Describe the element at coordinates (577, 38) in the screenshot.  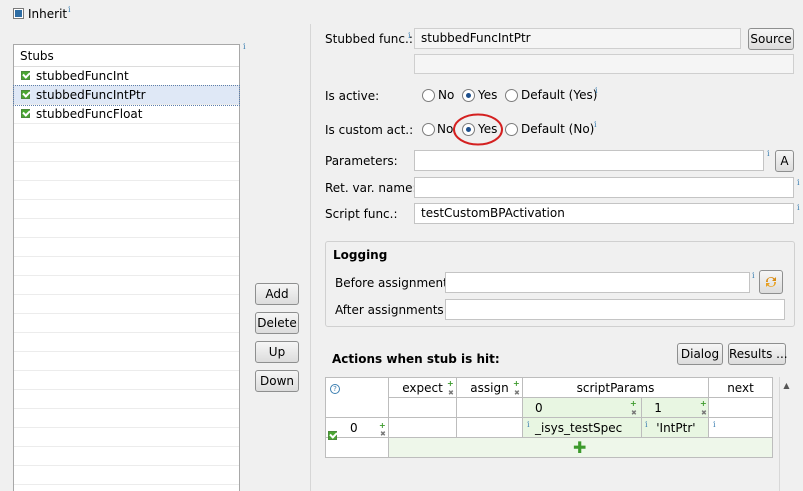
I see `stubbed-func-field: stubbedFuncIntPtr` at that location.